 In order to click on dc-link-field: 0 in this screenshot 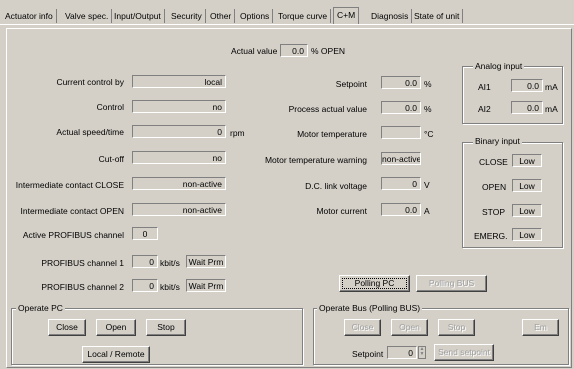, I will do `click(401, 183)`.